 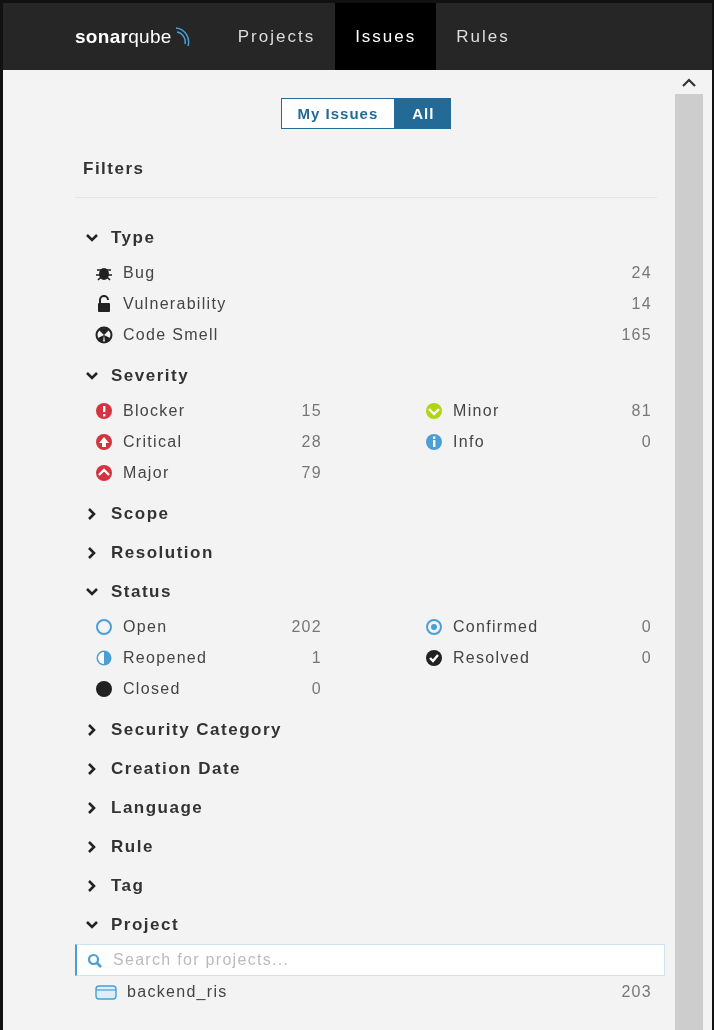 I want to click on facet-item: Resolved 0, so click(x=531, y=657).